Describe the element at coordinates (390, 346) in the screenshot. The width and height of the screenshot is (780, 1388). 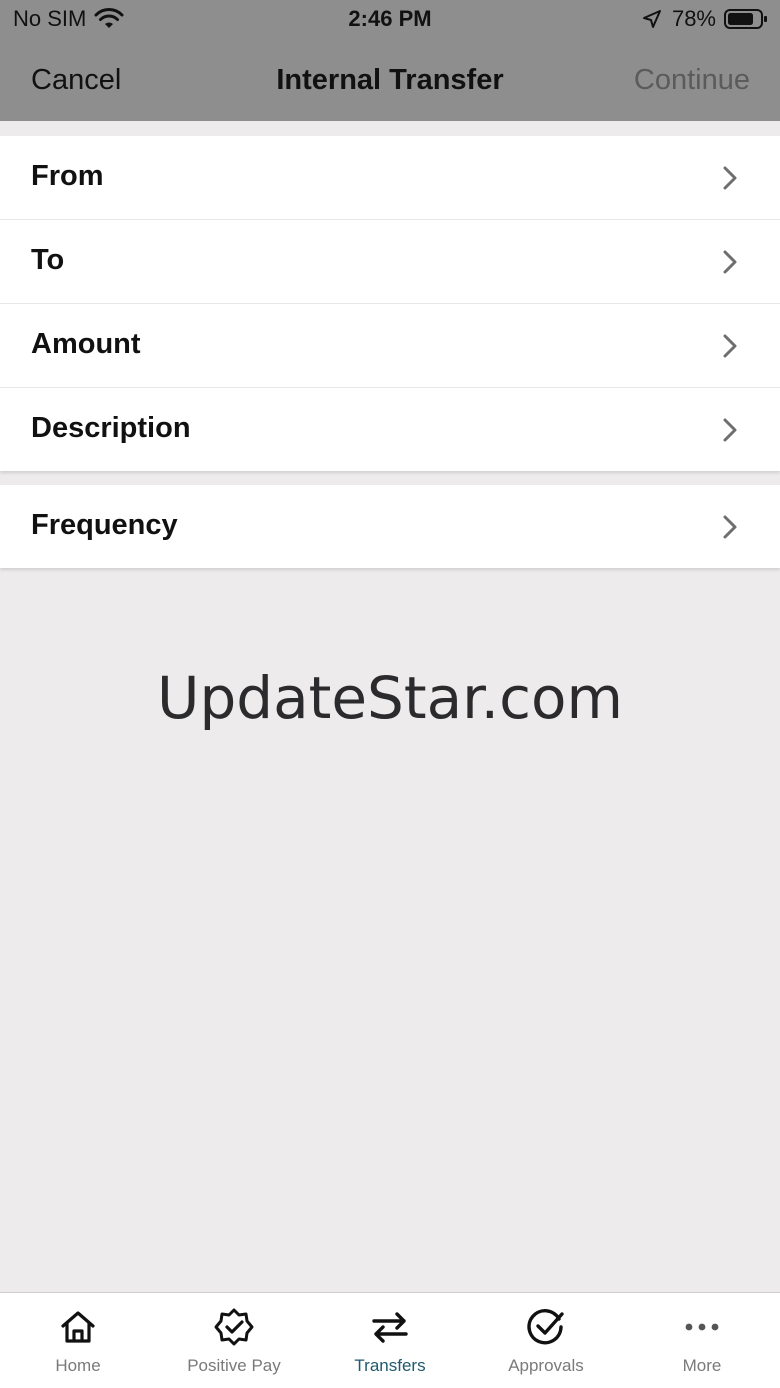
I see `amount-row: Amount` at that location.